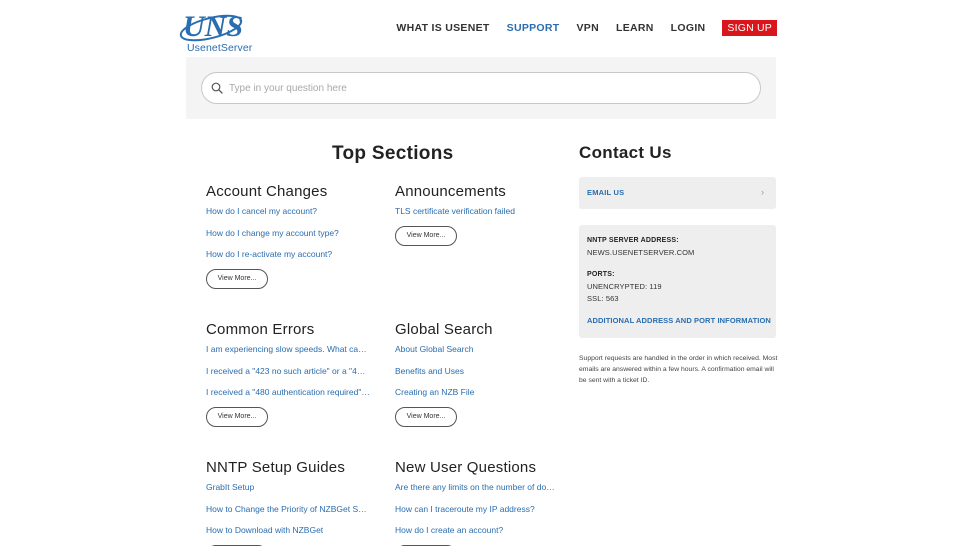 The image size is (970, 546). What do you see at coordinates (677, 193) in the screenshot?
I see `email-us-card: EMAIL US ›` at bounding box center [677, 193].